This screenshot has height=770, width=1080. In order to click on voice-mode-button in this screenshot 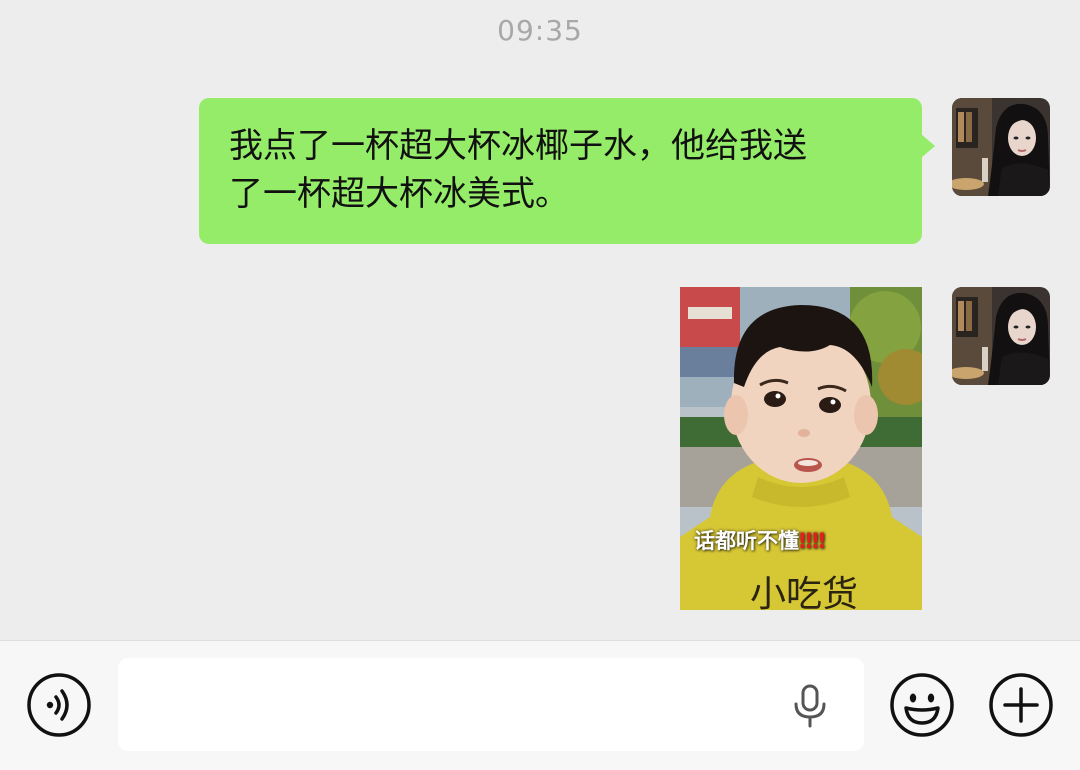, I will do `click(59, 705)`.